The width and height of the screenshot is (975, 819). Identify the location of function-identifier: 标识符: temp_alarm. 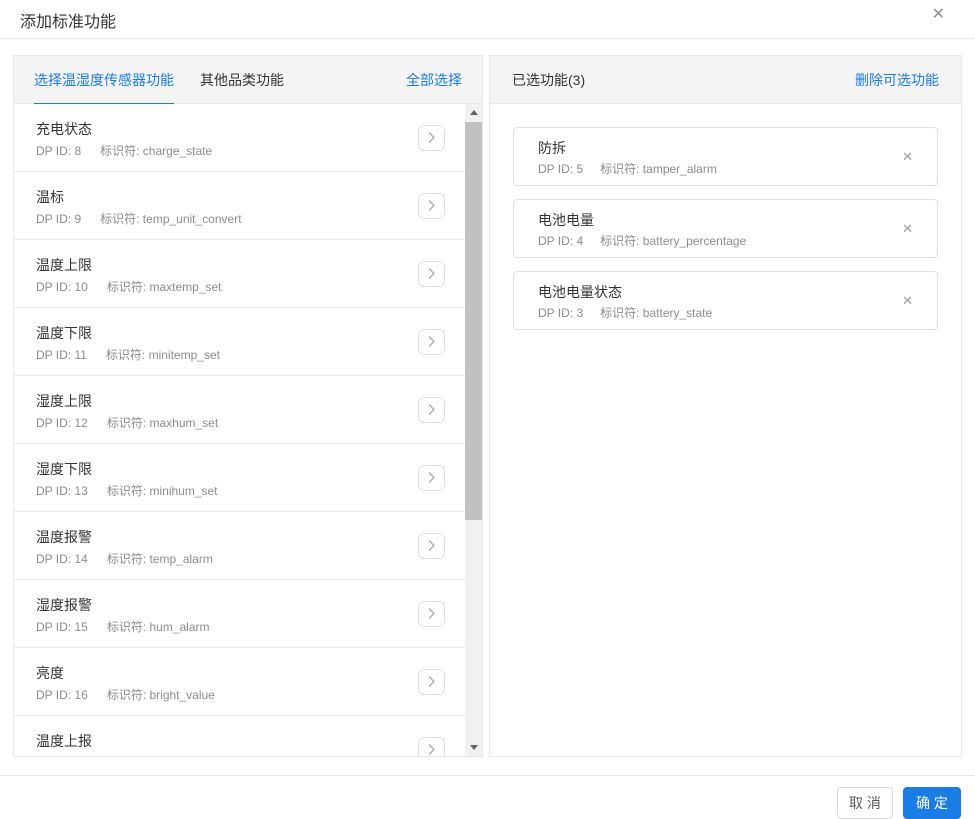
(159, 559).